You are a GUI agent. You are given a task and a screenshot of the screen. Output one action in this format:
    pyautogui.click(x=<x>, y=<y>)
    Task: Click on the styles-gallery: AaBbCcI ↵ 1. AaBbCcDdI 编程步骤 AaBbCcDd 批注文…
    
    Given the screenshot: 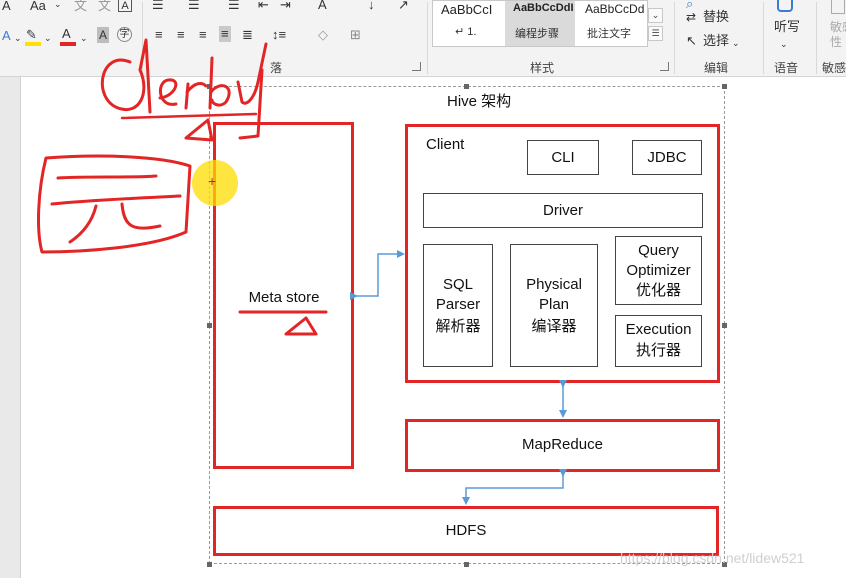 What is the action you would take?
    pyautogui.click(x=540, y=23)
    